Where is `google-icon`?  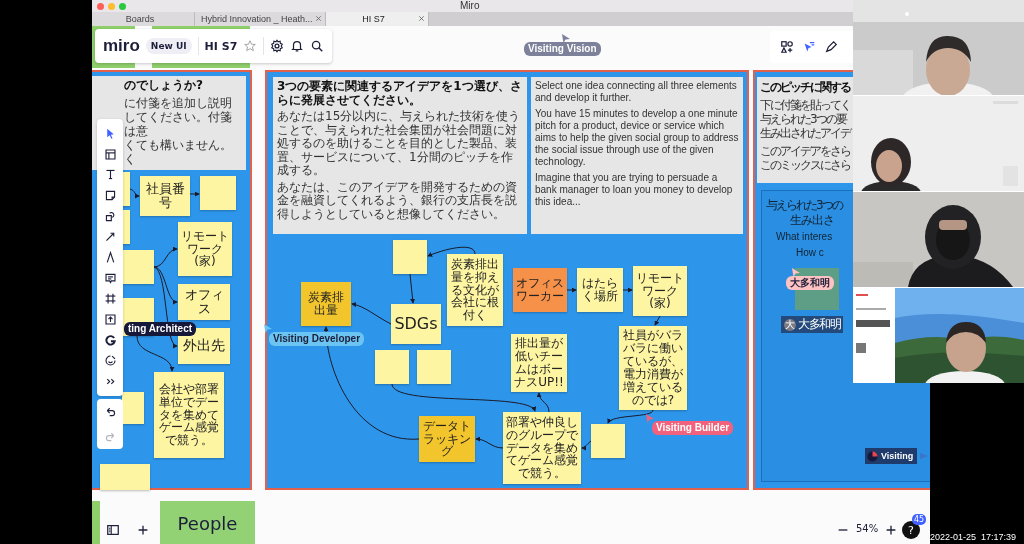 google-icon is located at coordinates (110, 340).